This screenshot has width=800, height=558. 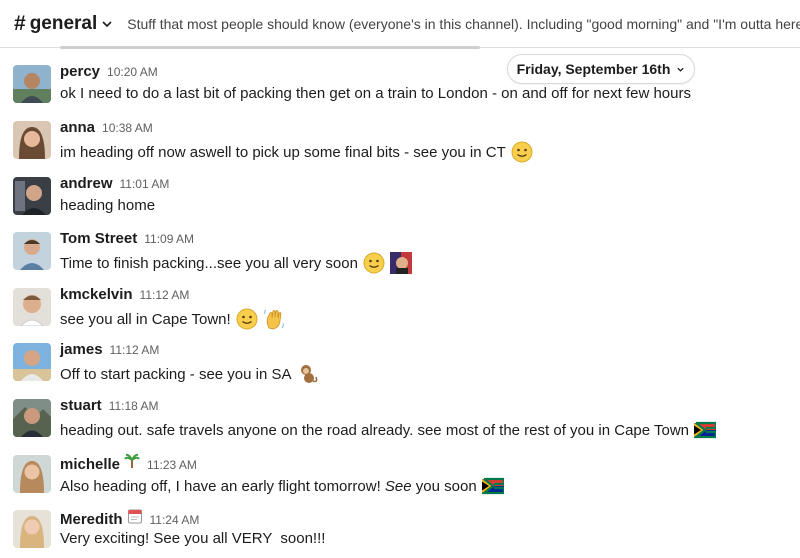 What do you see at coordinates (189, 374) in the screenshot?
I see `message-text: Off to start packing - see you in SA` at bounding box center [189, 374].